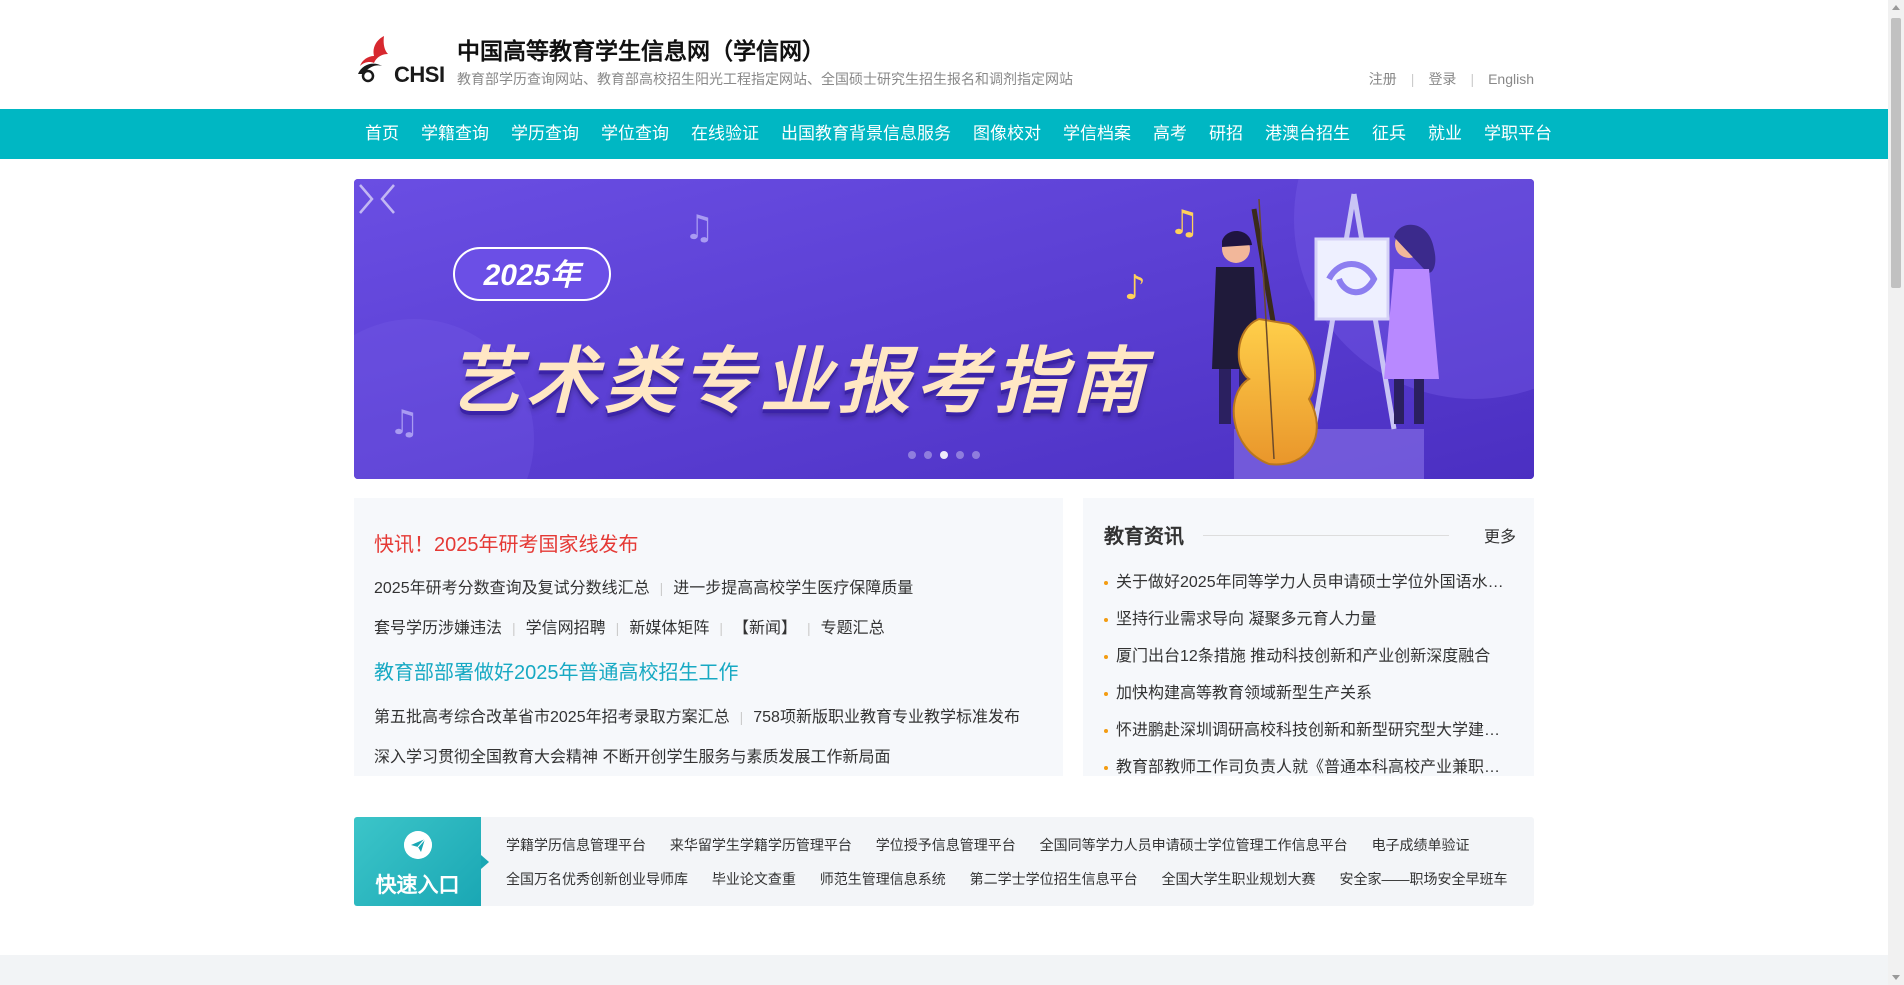 The image size is (1904, 985). I want to click on quick-link: 全国万名优秀创新创业导师库, so click(597, 879).